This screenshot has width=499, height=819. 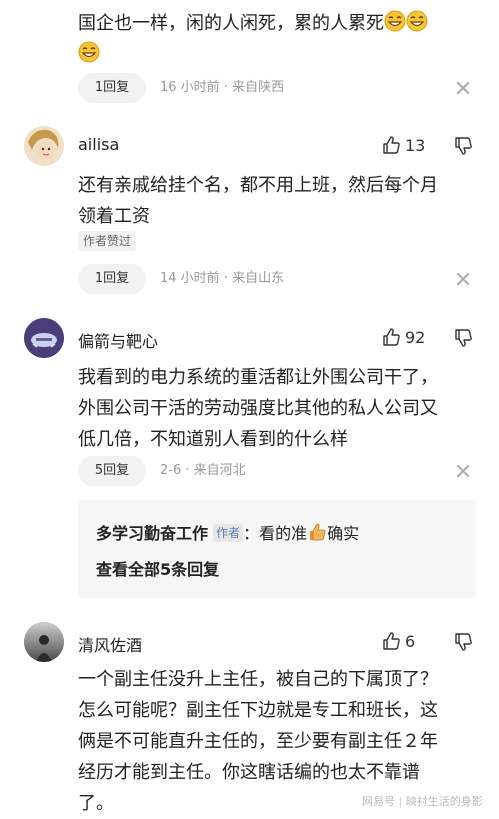 I want to click on username: 清风佐酒, so click(x=110, y=644).